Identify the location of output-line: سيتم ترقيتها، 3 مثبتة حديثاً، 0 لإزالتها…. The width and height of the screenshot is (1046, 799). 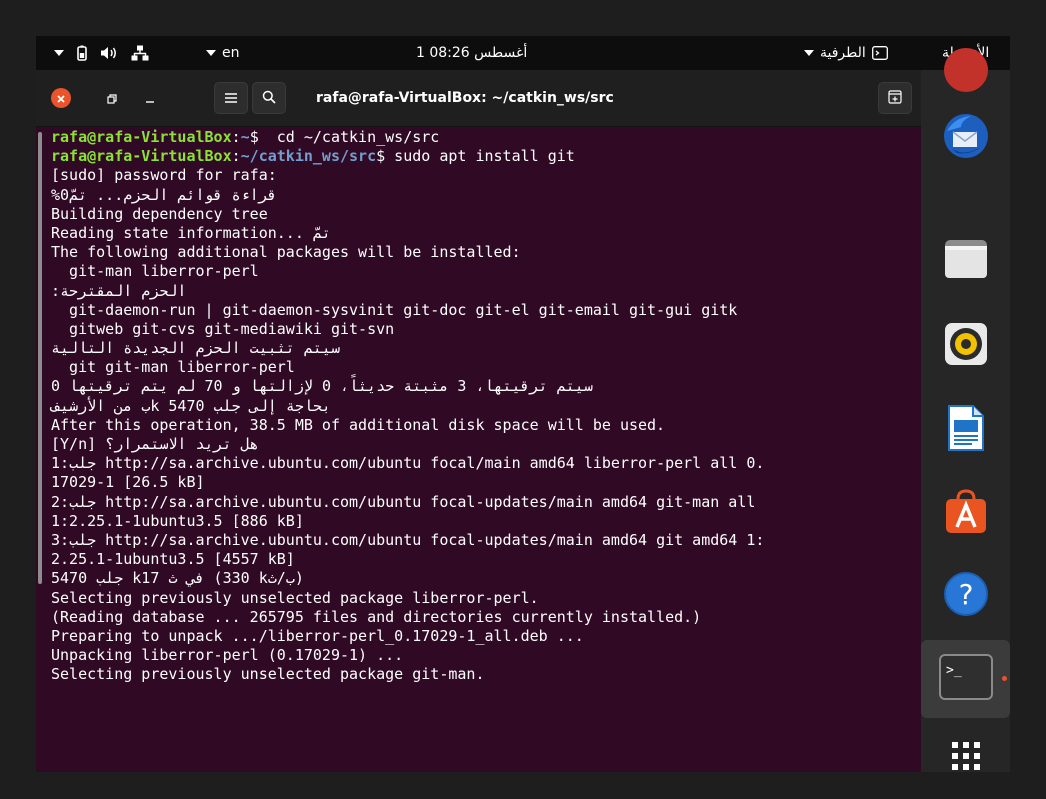
(322, 386).